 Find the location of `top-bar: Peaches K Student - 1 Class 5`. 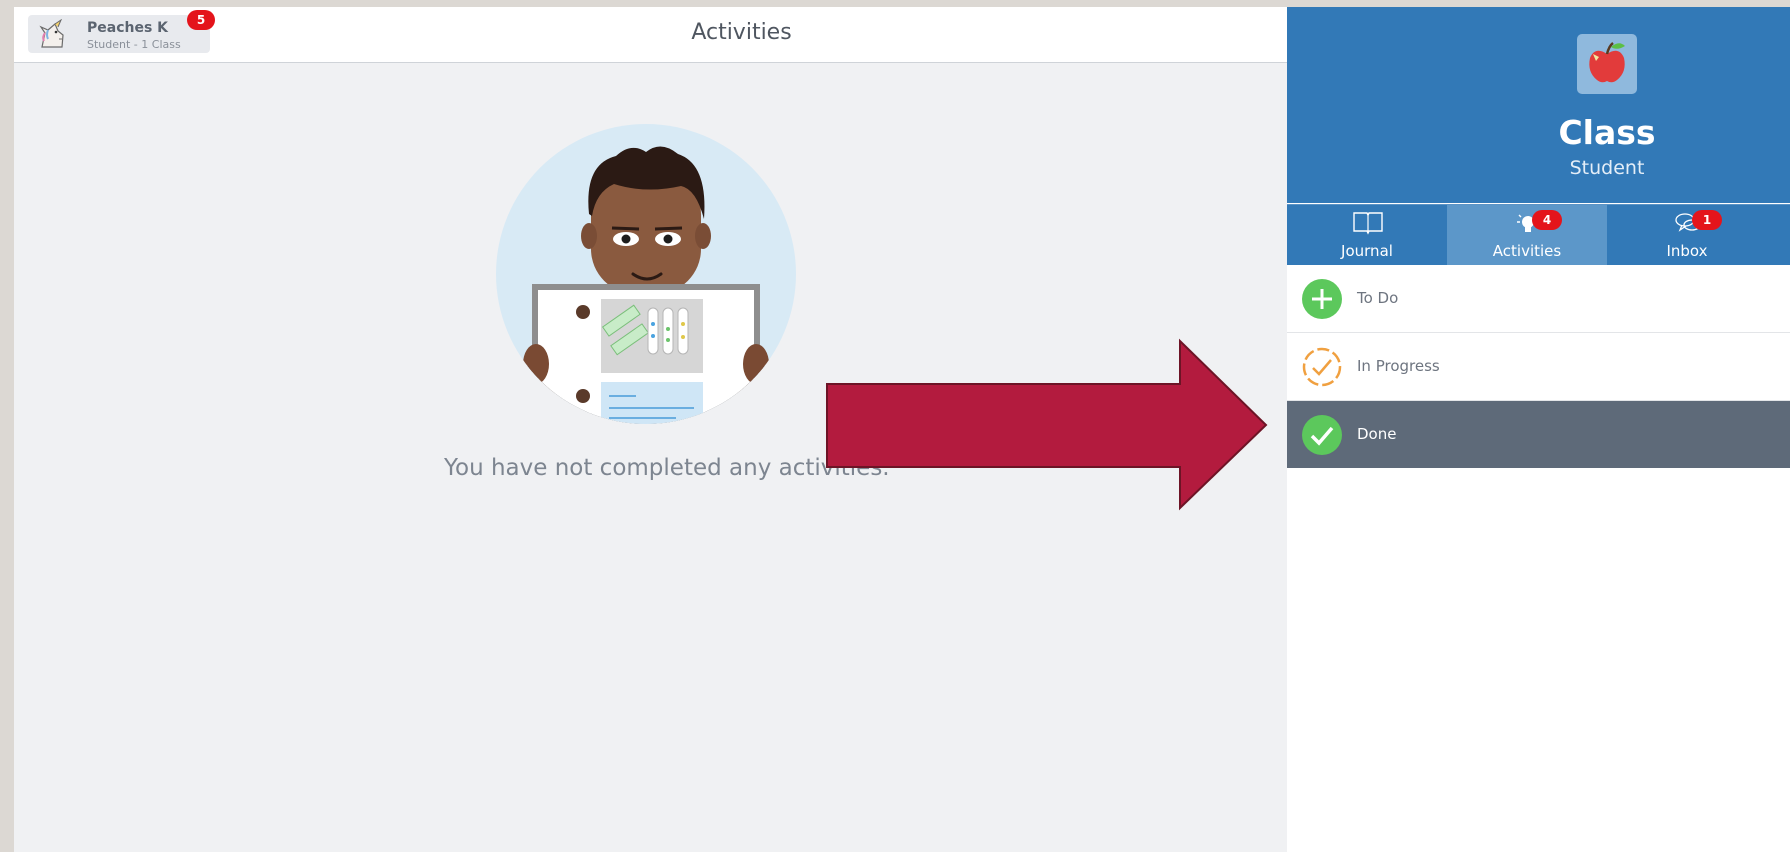

top-bar: Peaches K Student - 1 Class 5 is located at coordinates (650, 35).